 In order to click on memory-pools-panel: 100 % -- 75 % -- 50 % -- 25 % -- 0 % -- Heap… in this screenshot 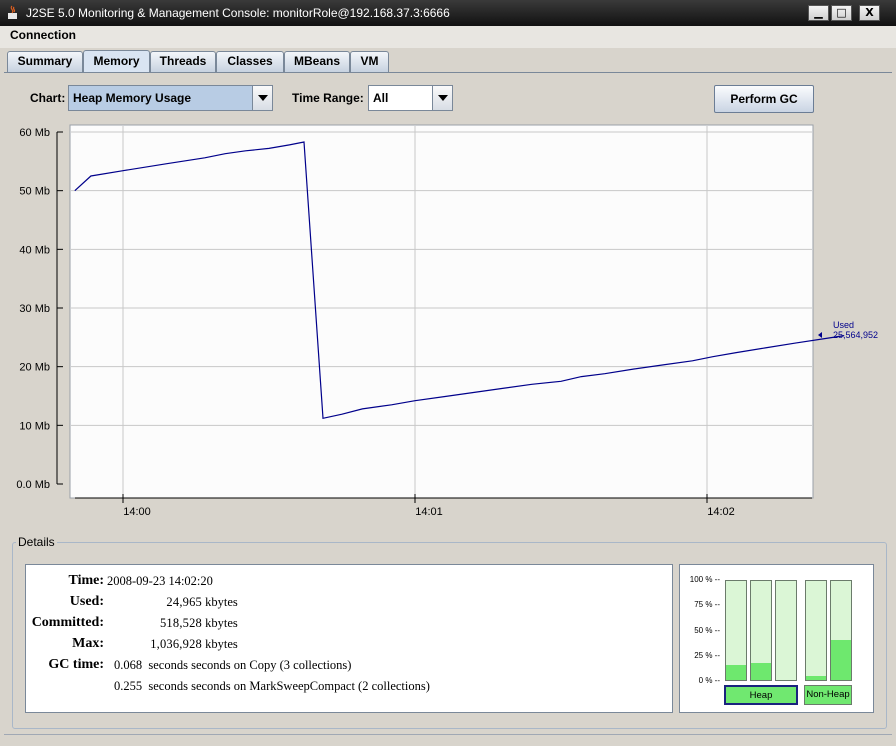, I will do `click(776, 638)`.